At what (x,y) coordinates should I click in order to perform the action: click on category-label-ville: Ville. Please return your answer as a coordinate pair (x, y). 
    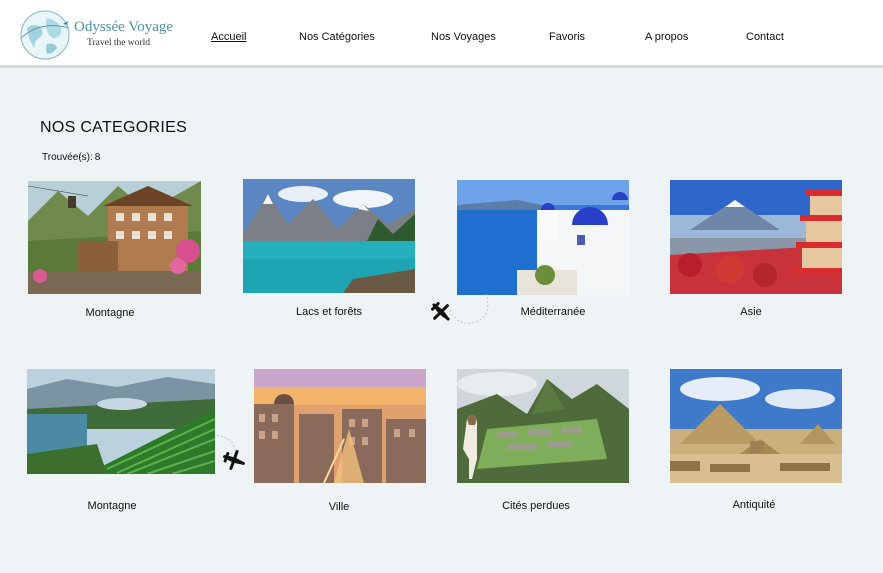
    Looking at the image, I should click on (339, 507).